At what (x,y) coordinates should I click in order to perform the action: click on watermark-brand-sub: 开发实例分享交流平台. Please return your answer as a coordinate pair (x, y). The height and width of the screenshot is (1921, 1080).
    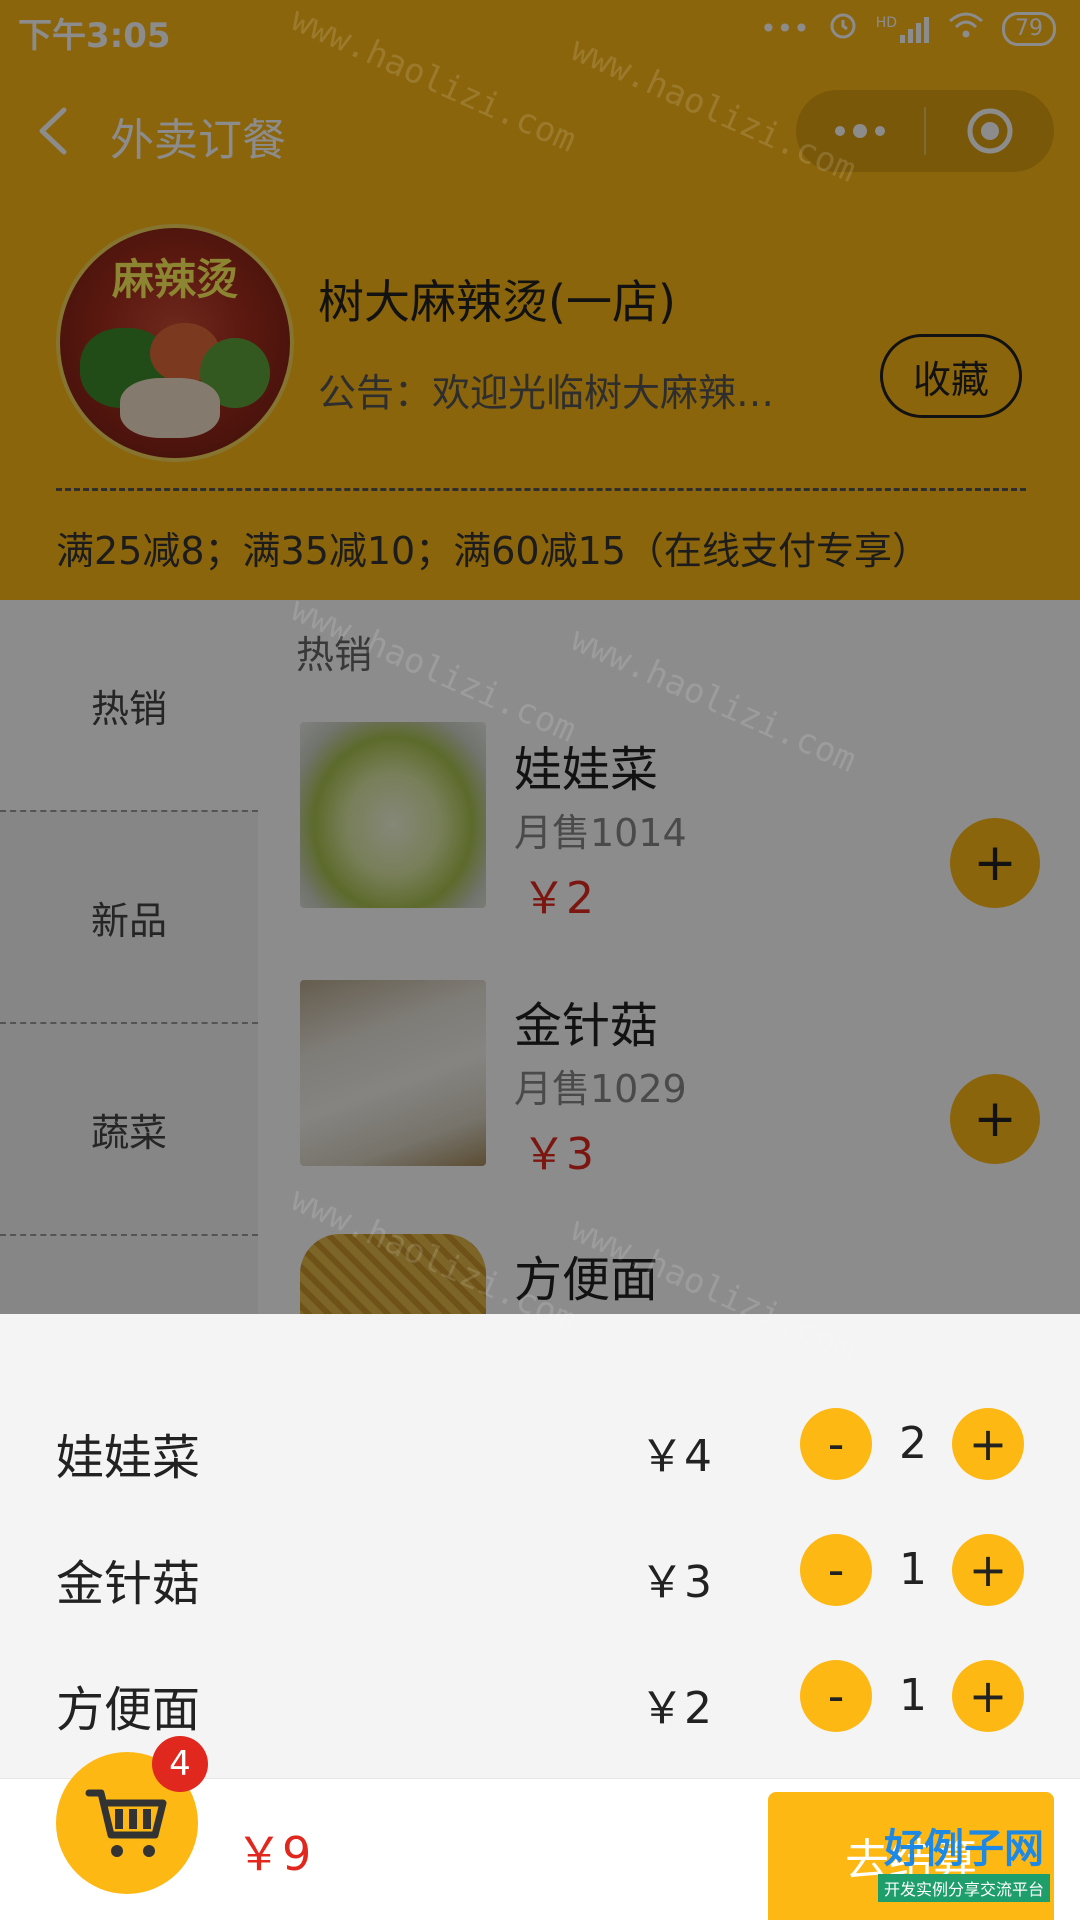
    Looking at the image, I should click on (963, 1888).